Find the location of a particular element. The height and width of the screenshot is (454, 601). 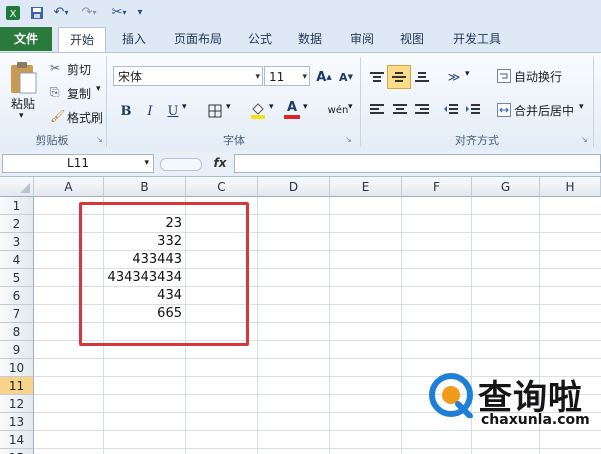

fill-color-icon is located at coordinates (258, 110).